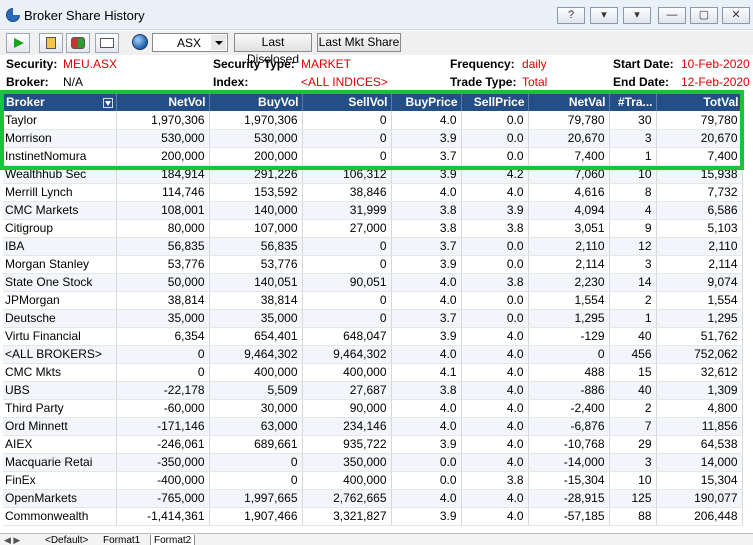  Describe the element at coordinates (569, 138) in the screenshot. I see `cell-netval: 20,670` at that location.